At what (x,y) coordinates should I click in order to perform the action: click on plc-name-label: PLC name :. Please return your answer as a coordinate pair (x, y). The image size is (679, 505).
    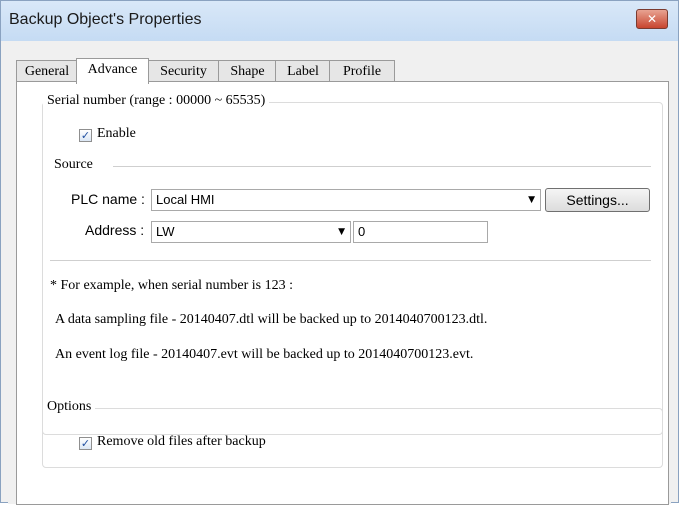
    Looking at the image, I should click on (108, 199).